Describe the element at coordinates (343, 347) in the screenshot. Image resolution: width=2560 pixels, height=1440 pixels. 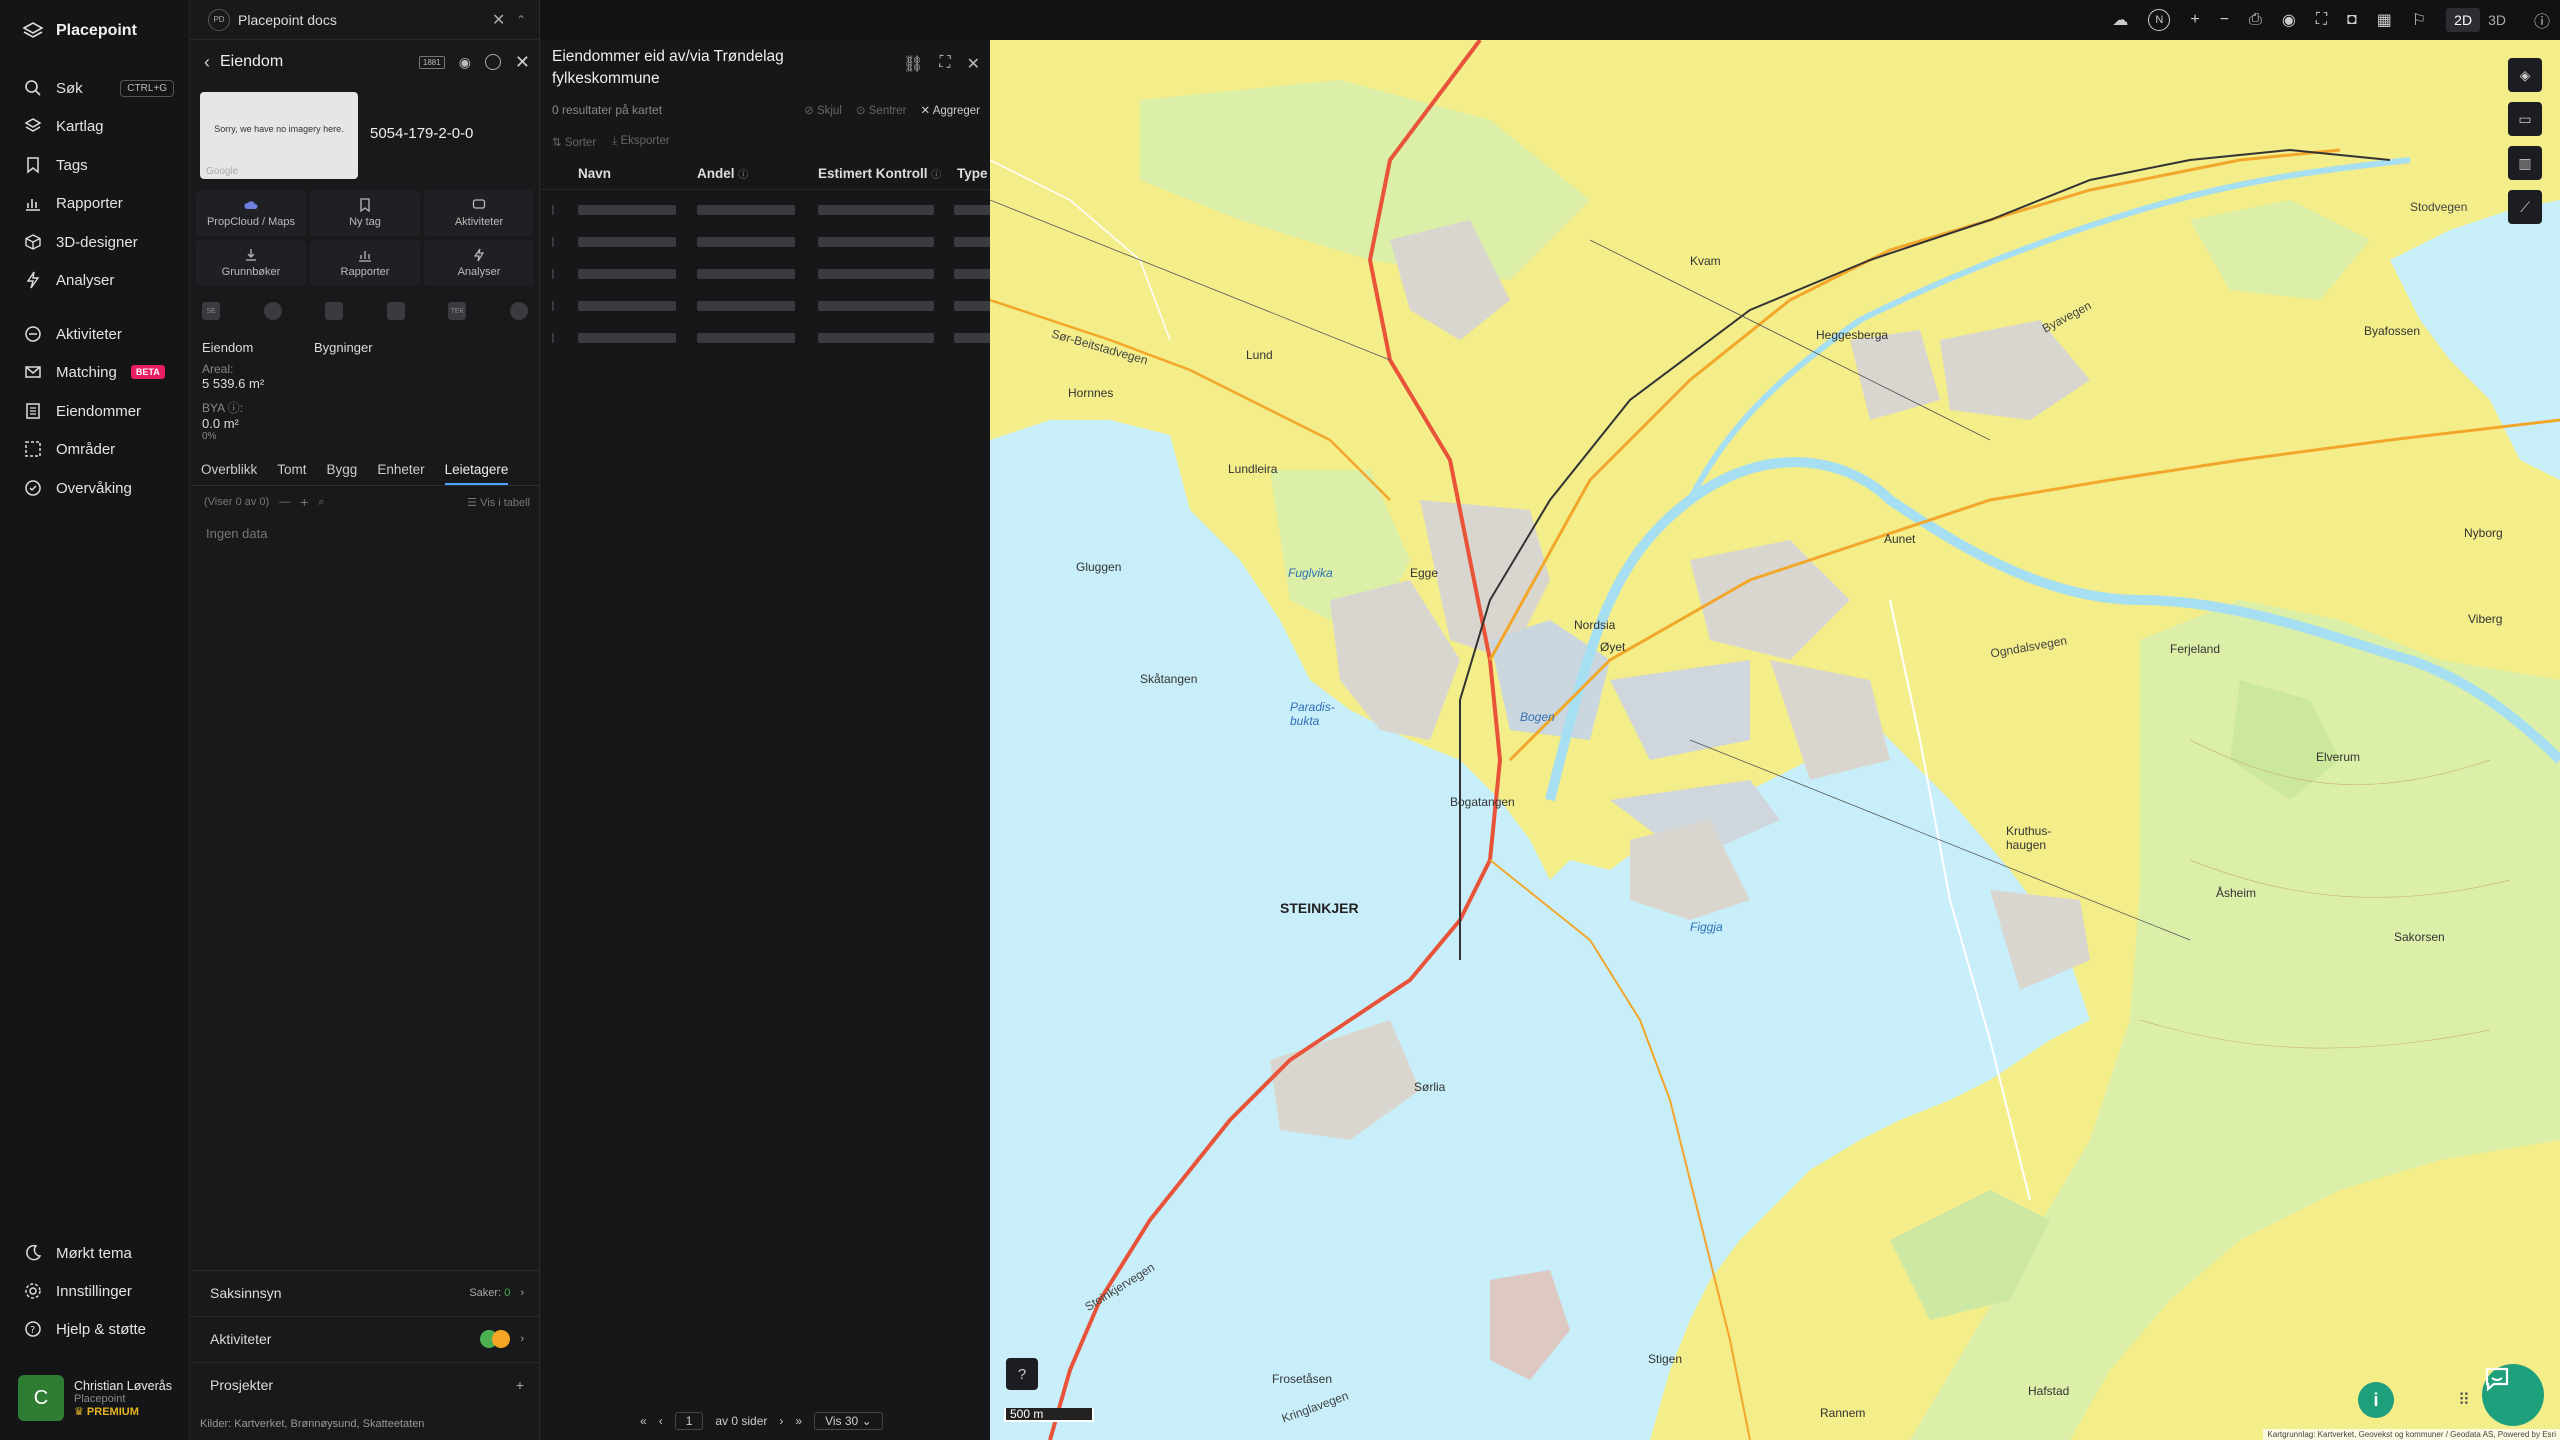
I see `tab-bygninger: Bygninger` at that location.